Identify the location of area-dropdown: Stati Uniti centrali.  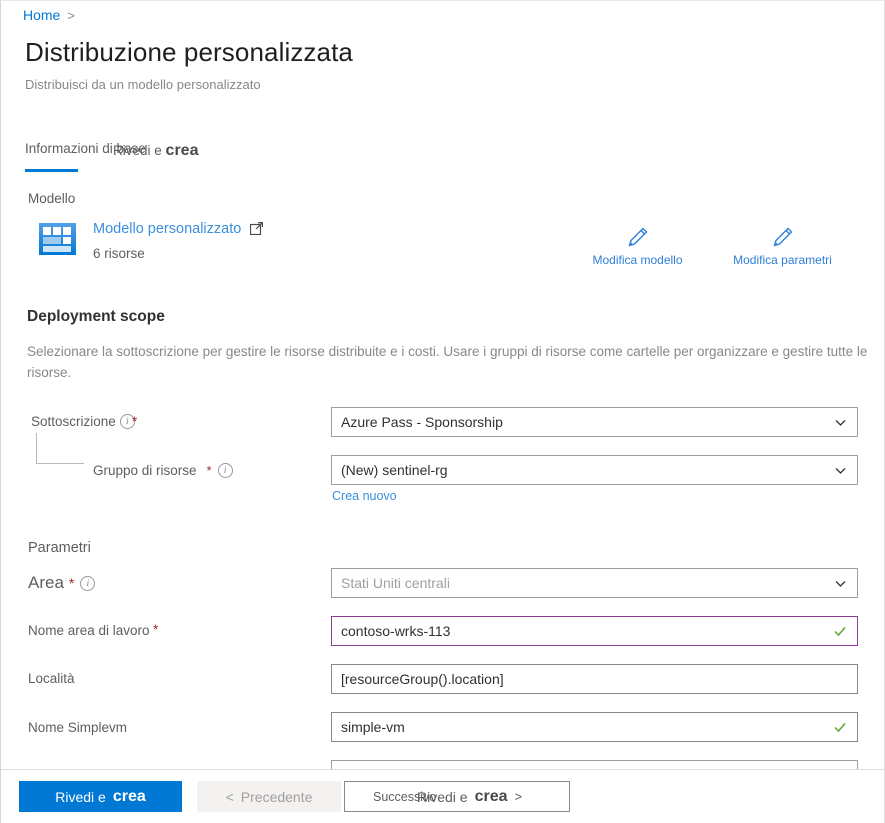
(594, 583).